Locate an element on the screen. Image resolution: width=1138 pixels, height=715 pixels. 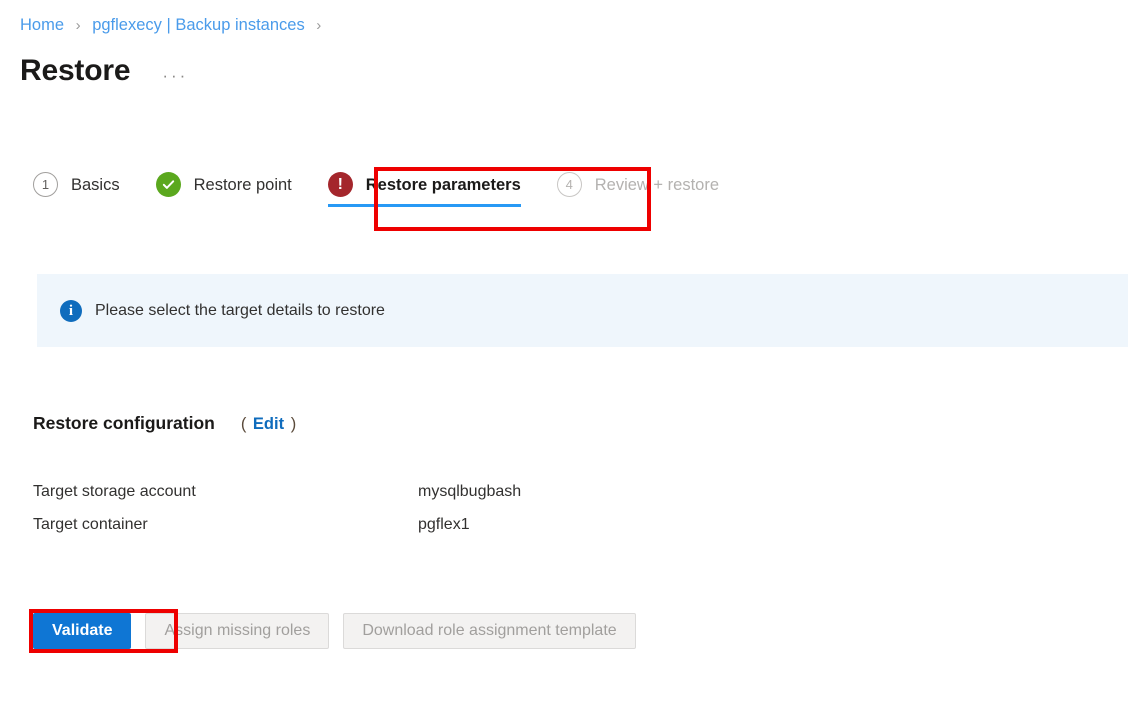
wizard-step-basics: 1 Basics is located at coordinates (76, 189).